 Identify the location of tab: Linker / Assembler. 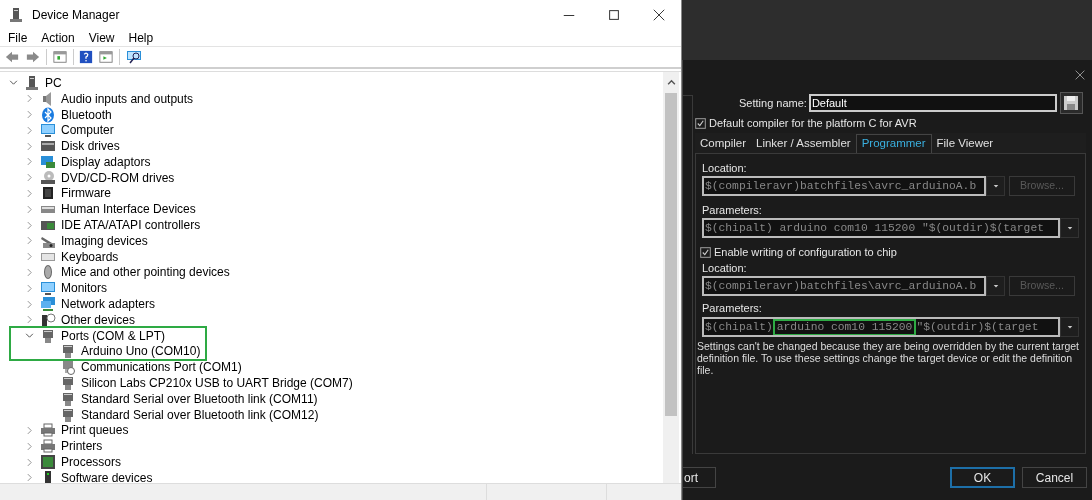
(803, 143).